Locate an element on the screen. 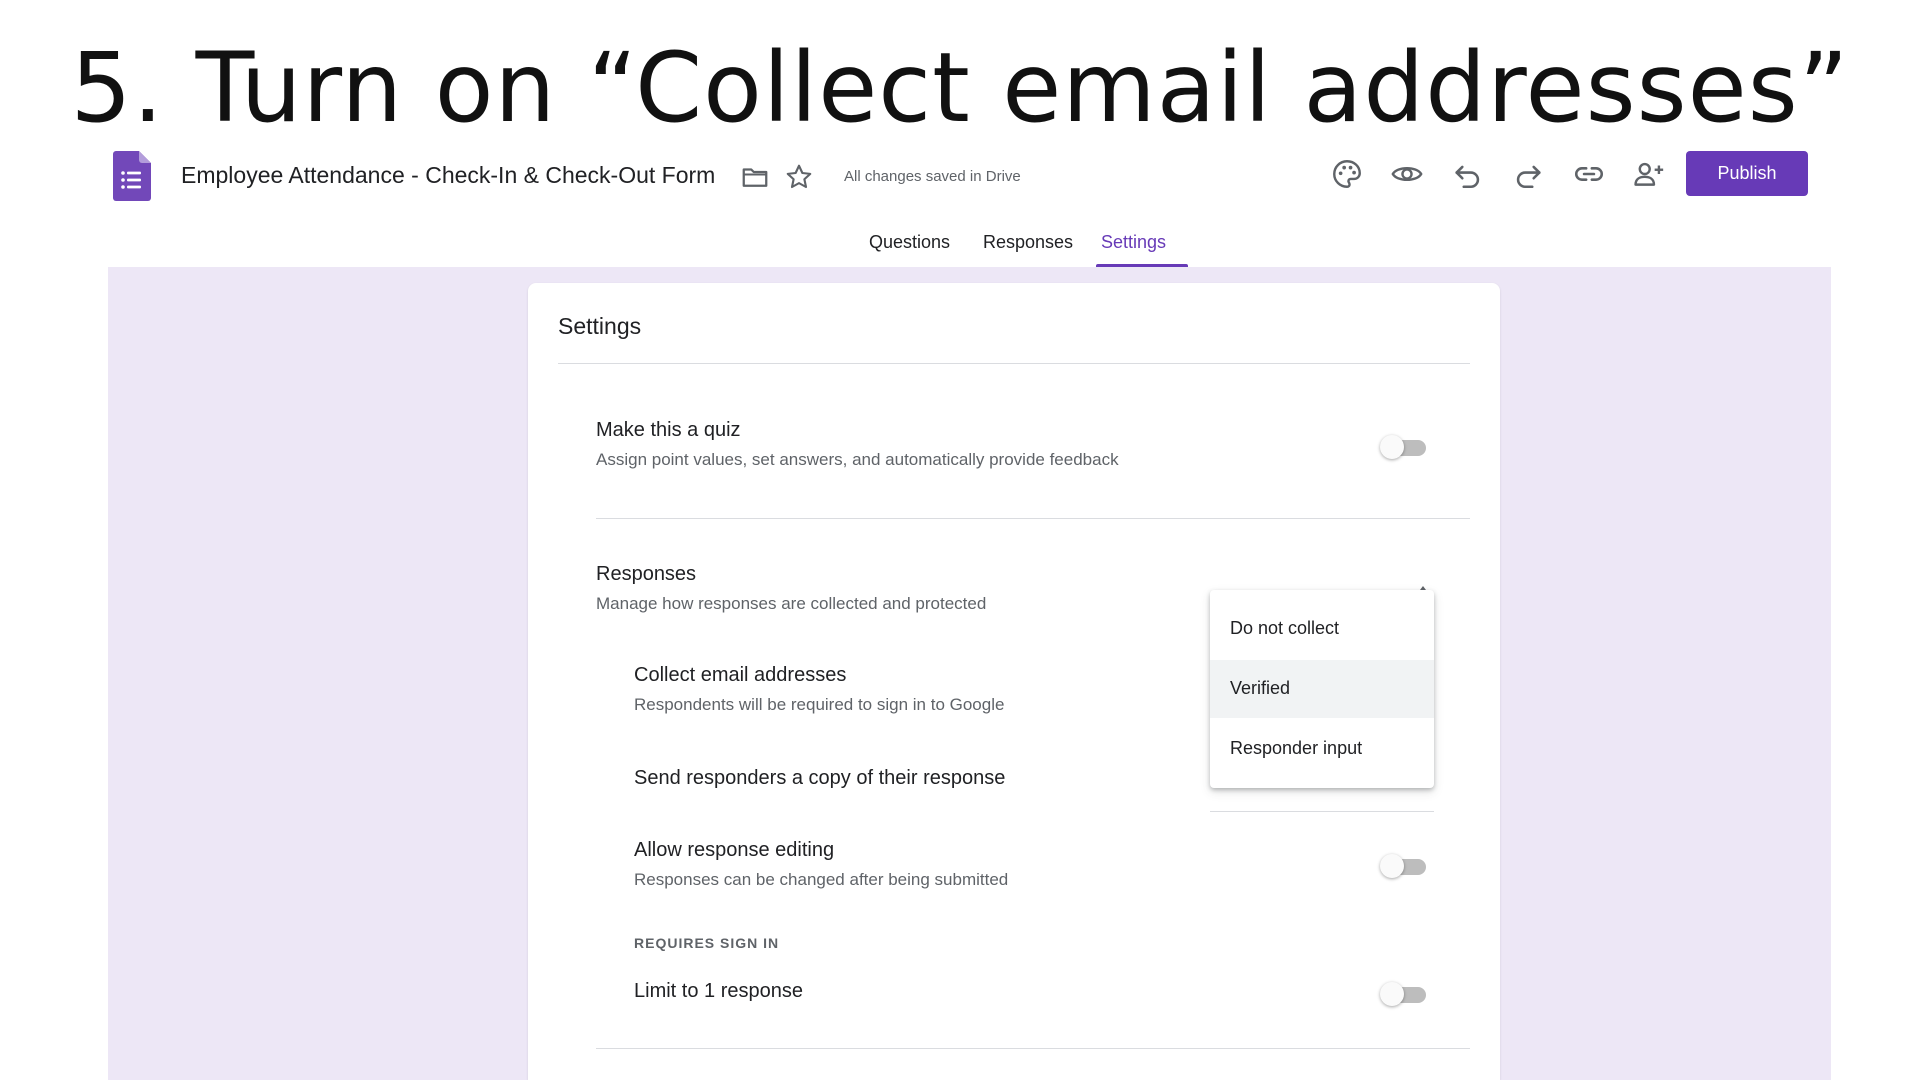 This screenshot has height=1080, width=1920. folder-icon is located at coordinates (755, 177).